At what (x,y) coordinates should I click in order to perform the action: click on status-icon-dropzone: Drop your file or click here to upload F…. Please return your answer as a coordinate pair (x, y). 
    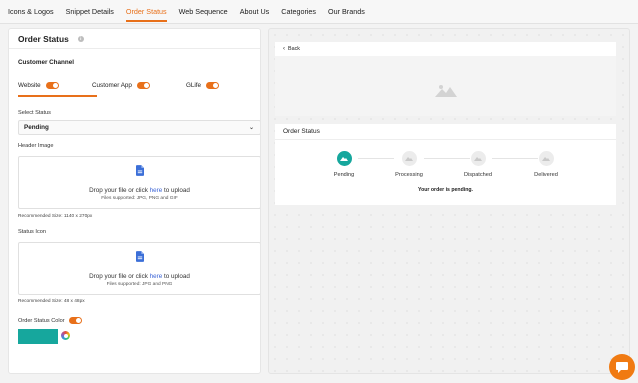
    Looking at the image, I should click on (139, 268).